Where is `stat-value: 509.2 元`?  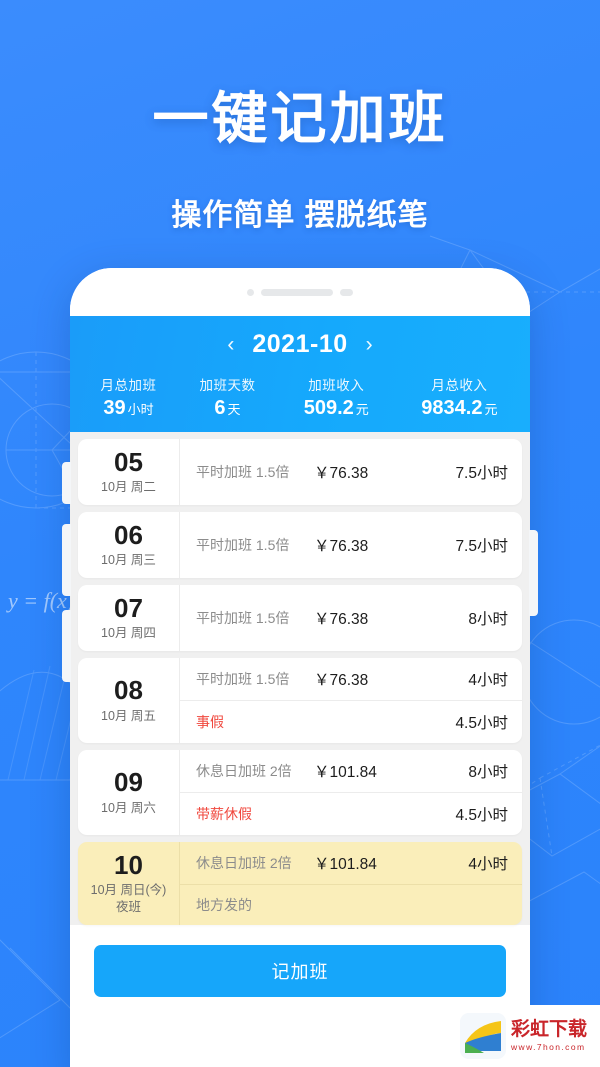
stat-value: 509.2 元 is located at coordinates (336, 408).